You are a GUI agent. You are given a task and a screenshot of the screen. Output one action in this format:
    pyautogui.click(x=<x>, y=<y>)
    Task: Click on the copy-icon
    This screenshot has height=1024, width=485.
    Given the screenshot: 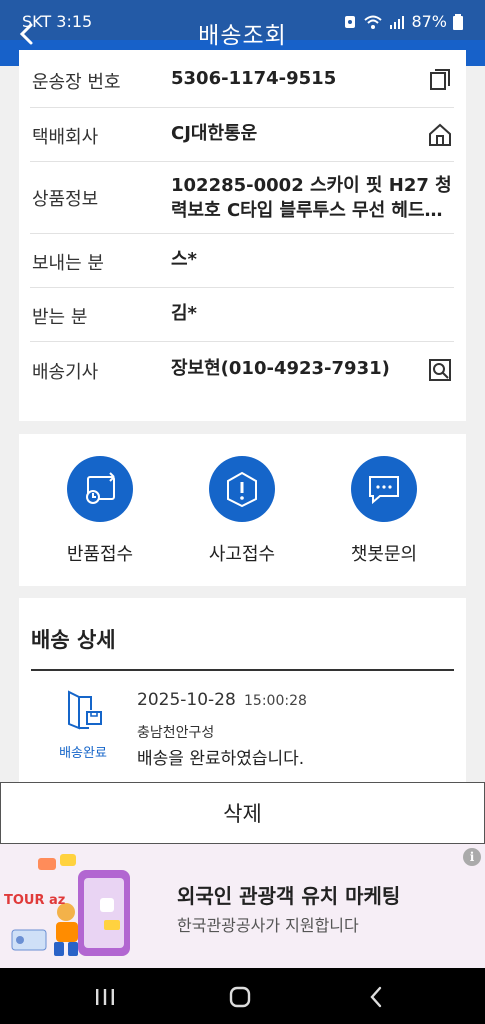 What is the action you would take?
    pyautogui.click(x=440, y=80)
    